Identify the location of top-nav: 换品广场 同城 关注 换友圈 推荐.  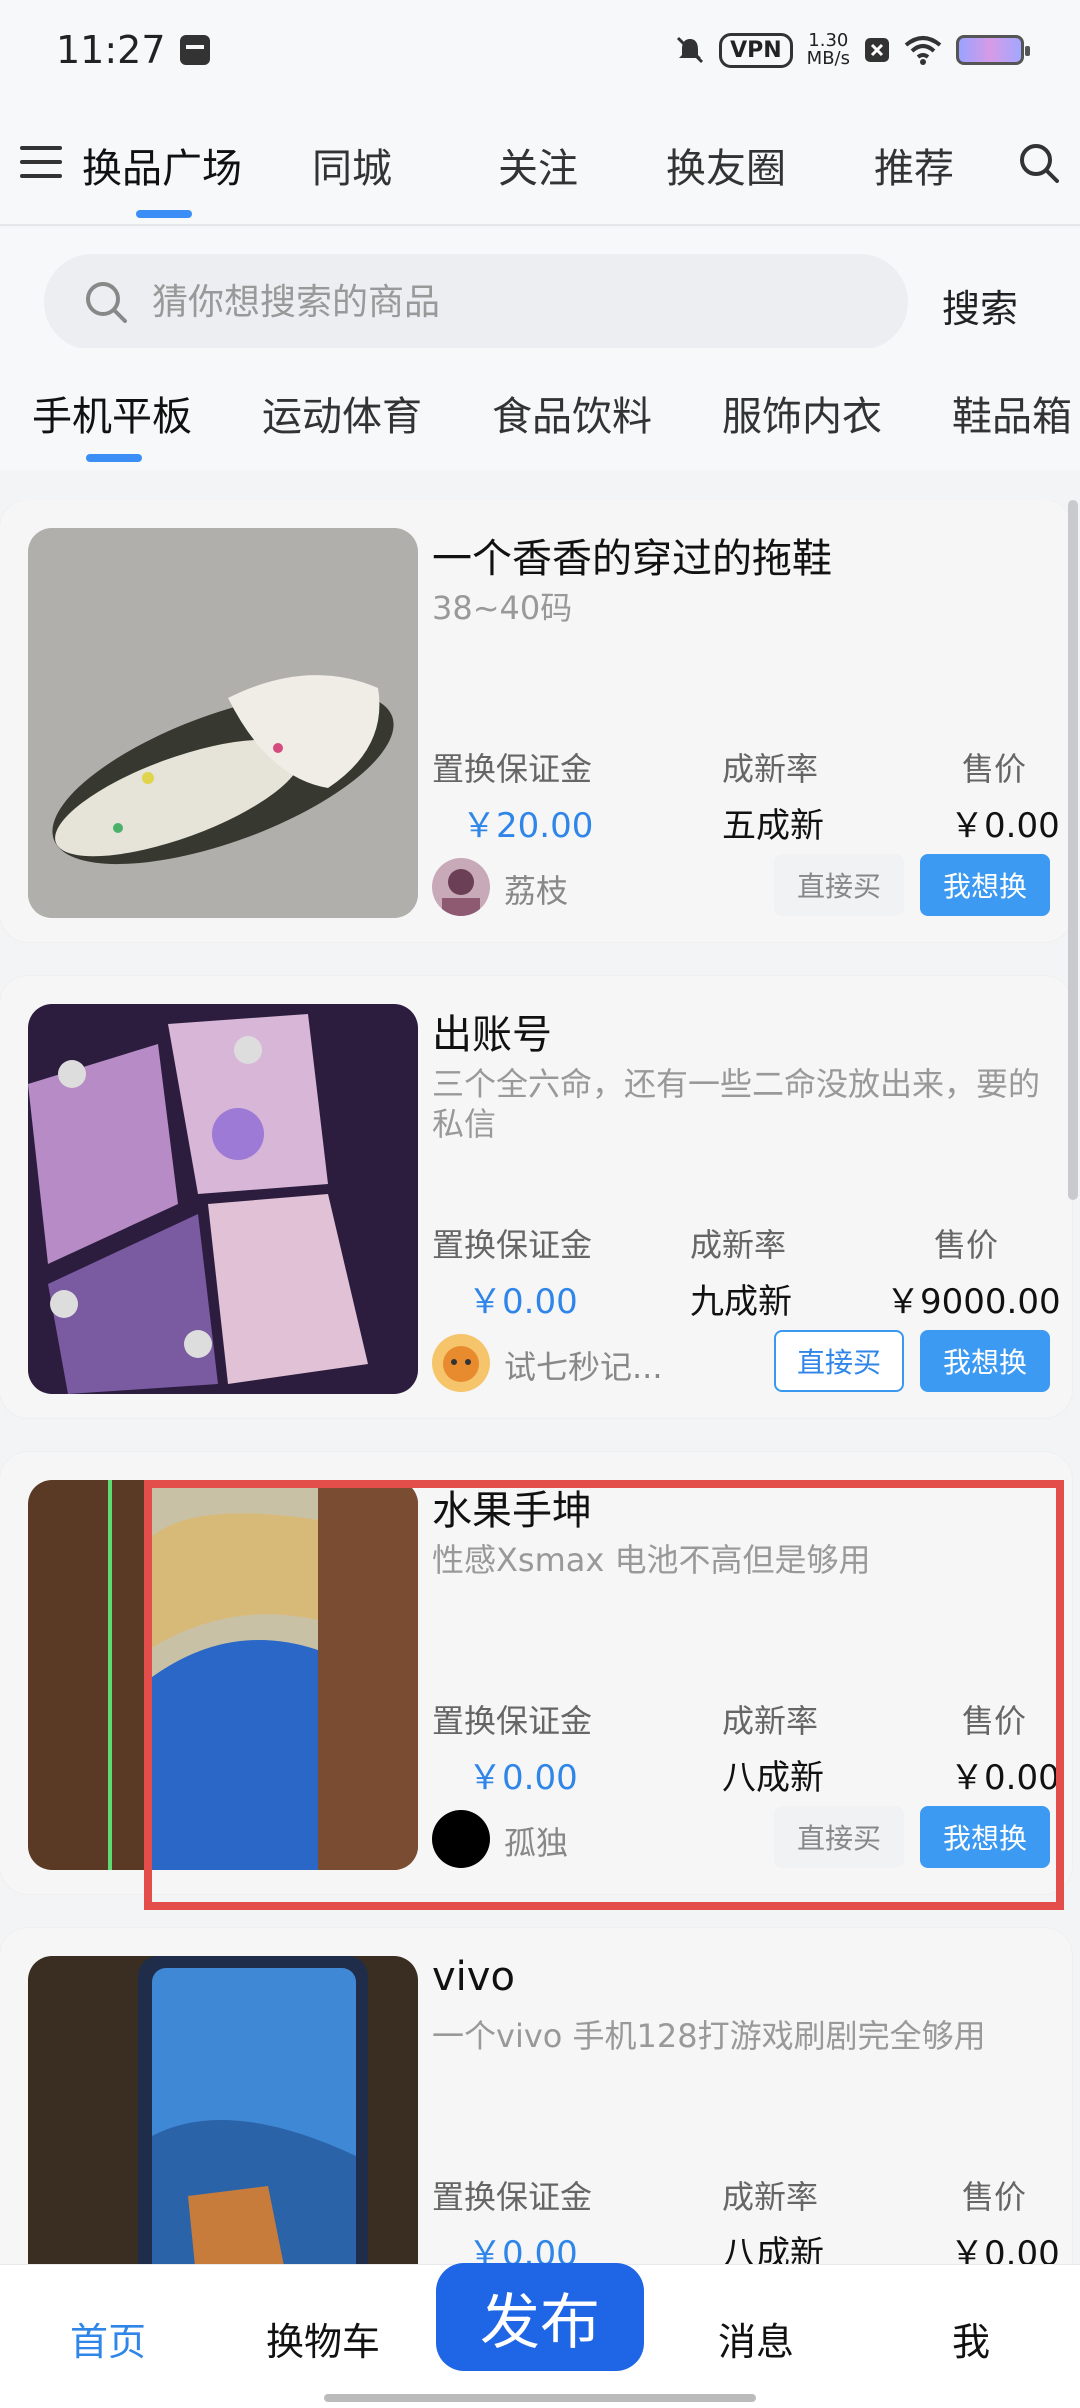
(540, 163).